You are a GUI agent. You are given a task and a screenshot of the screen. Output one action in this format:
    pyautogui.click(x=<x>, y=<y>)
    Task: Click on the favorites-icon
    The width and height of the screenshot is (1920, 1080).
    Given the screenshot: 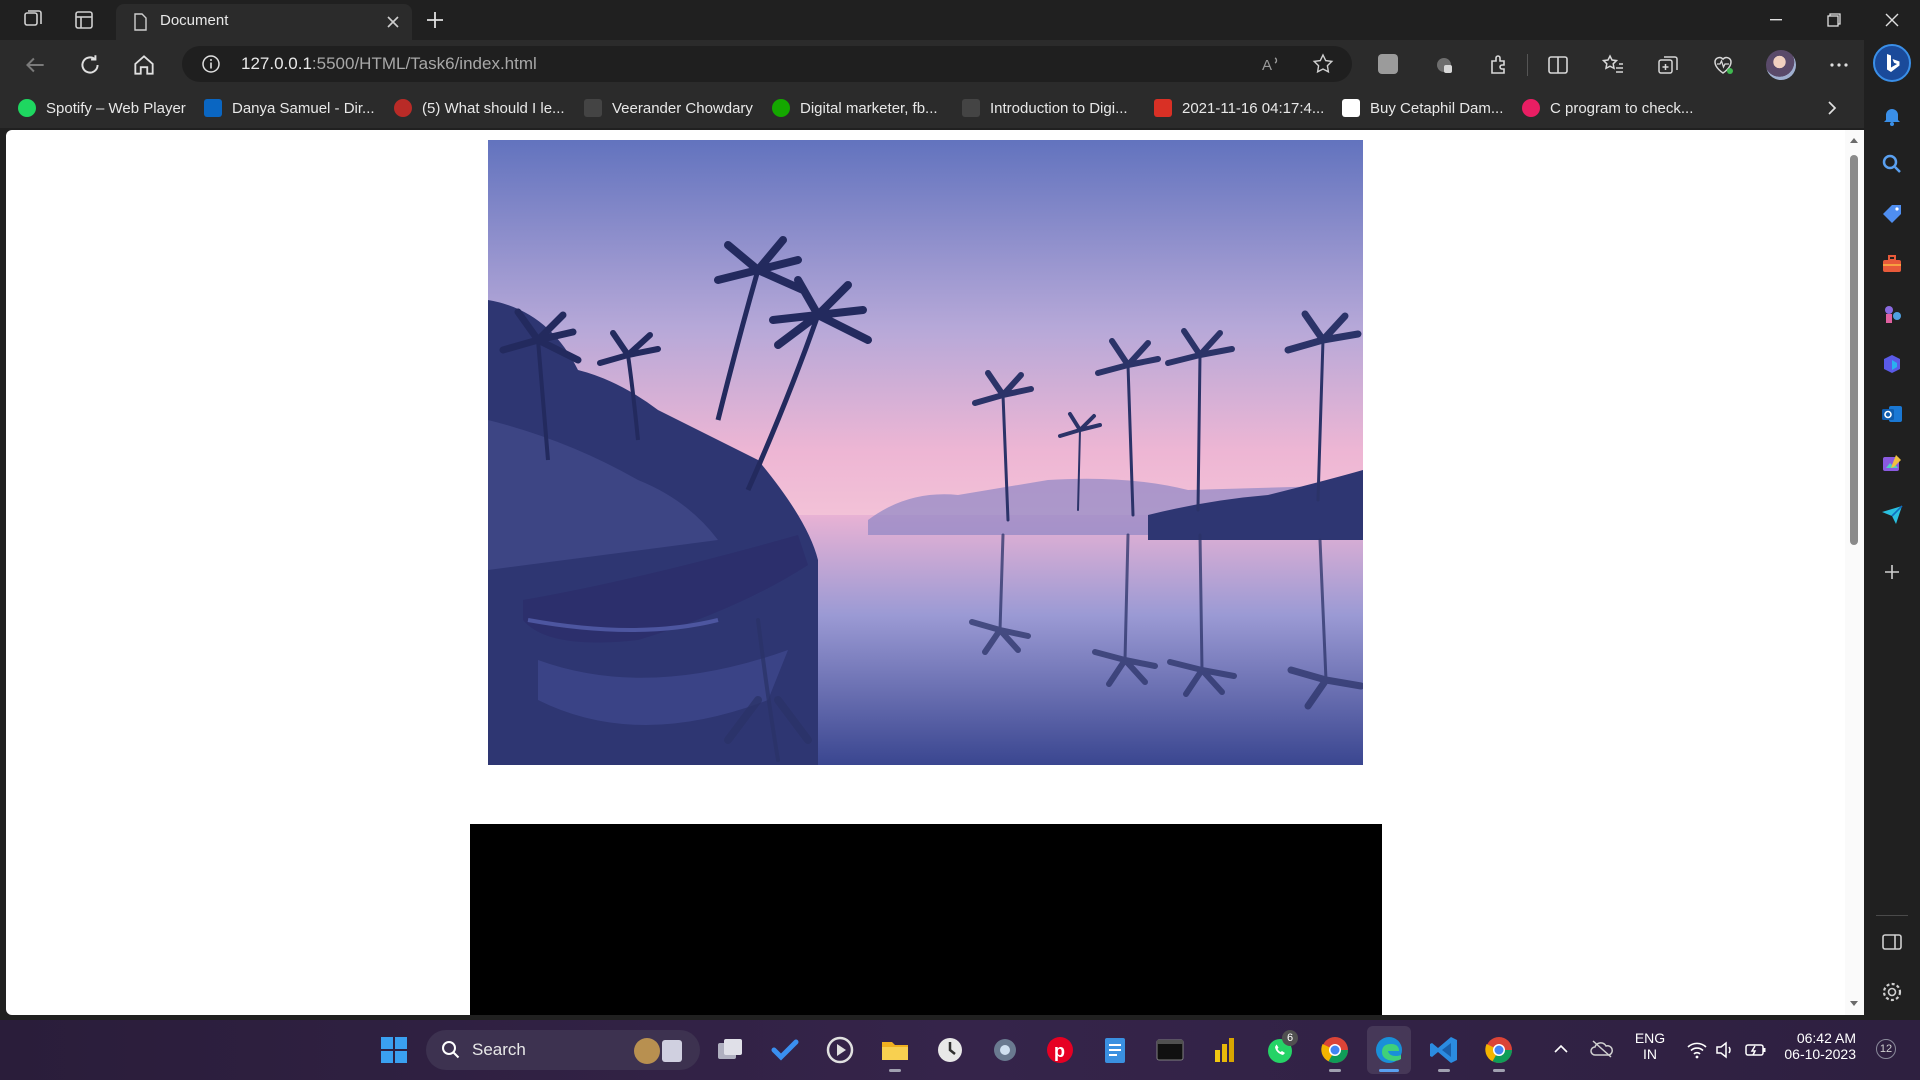 What is the action you would take?
    pyautogui.click(x=1613, y=65)
    